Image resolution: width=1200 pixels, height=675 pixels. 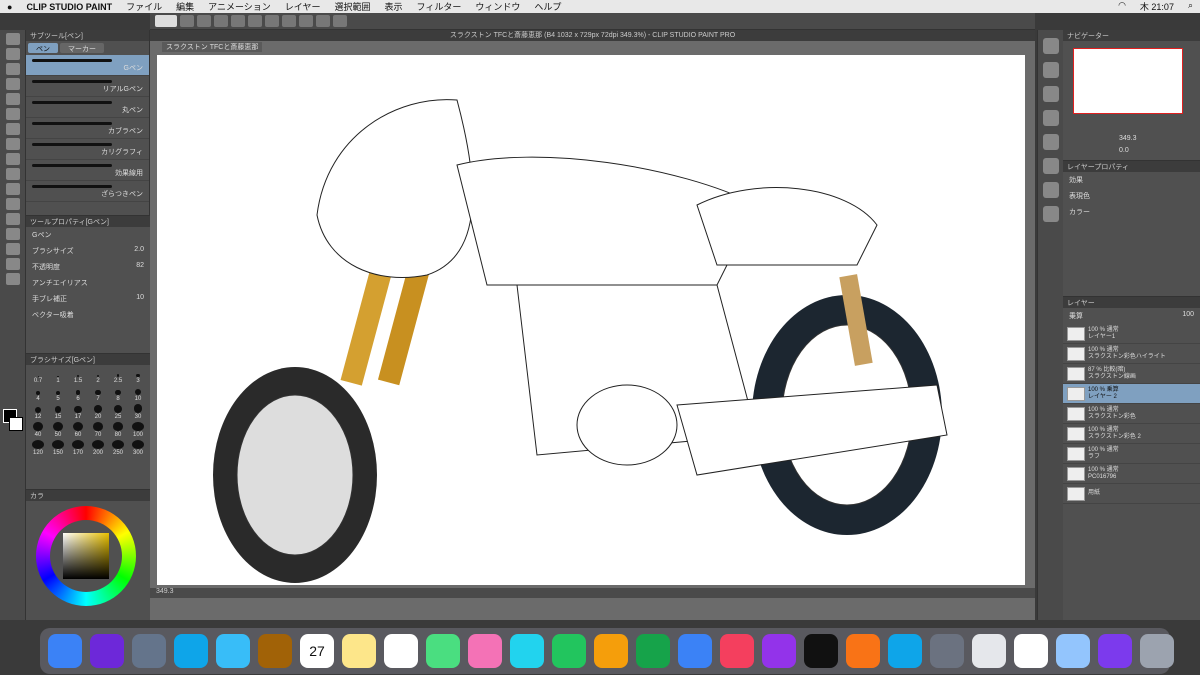 What do you see at coordinates (38, 430) in the screenshot?
I see `brush-size-option: 40` at bounding box center [38, 430].